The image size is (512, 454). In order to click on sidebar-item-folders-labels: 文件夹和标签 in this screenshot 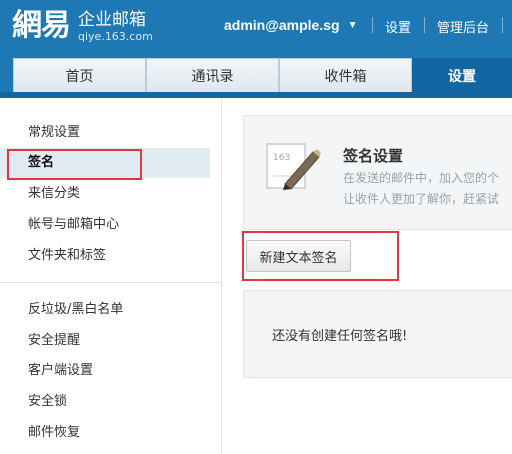, I will do `click(105, 256)`.